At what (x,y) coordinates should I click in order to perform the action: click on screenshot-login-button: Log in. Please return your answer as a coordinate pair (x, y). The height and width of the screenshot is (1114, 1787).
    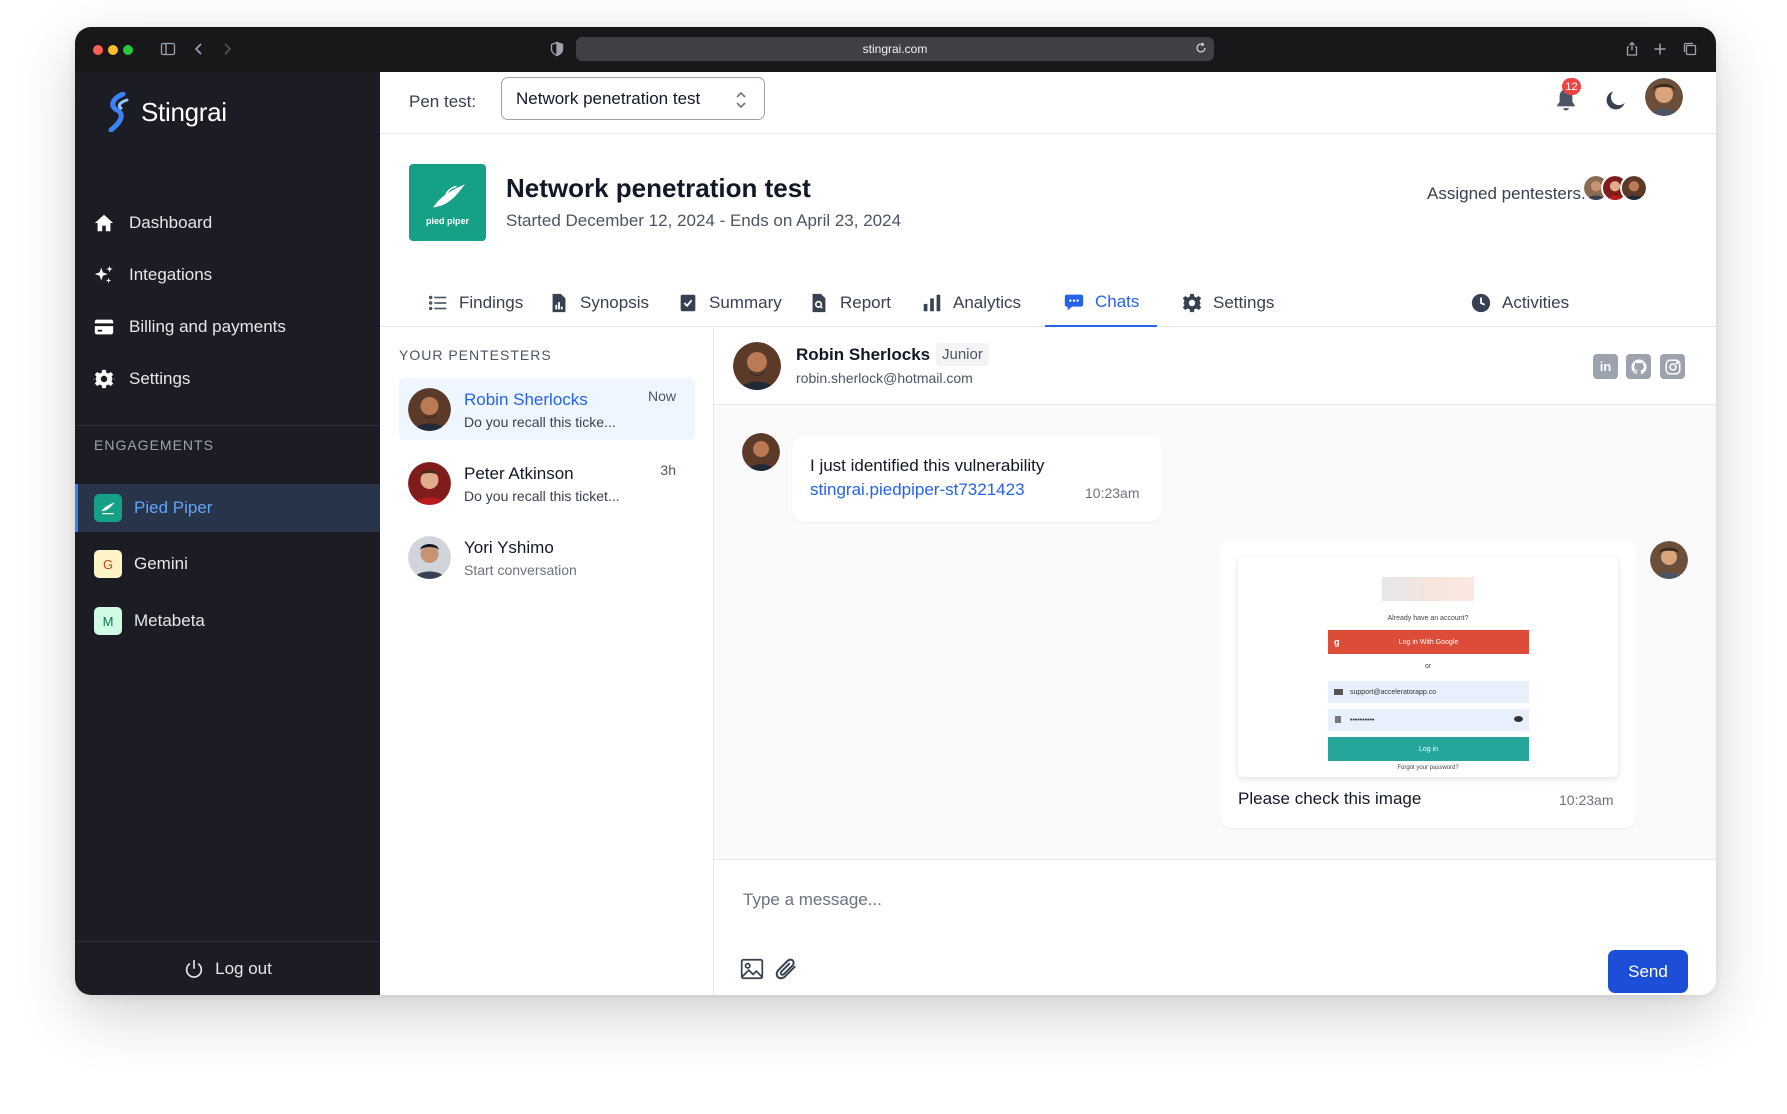
    Looking at the image, I should click on (1428, 749).